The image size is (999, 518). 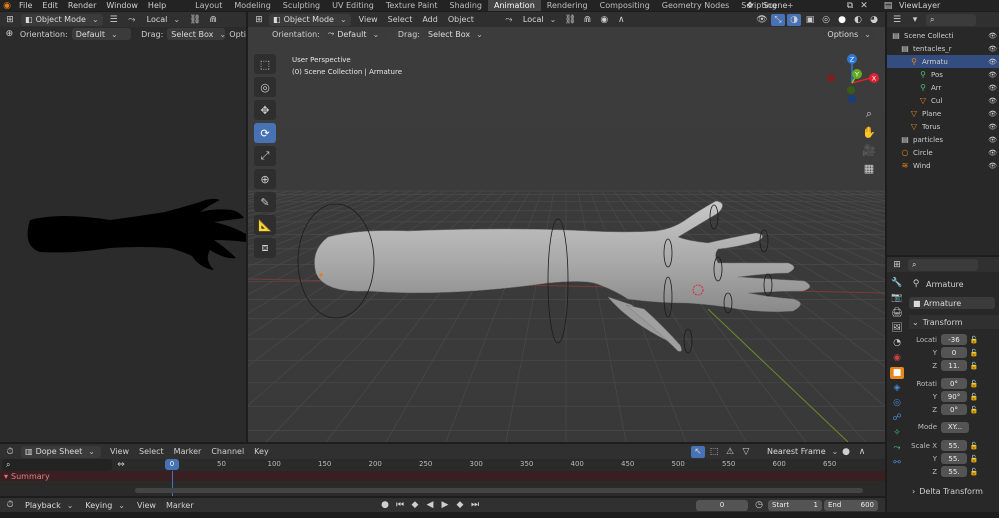 I want to click on tool-tab-icon: 🔧, so click(x=897, y=283).